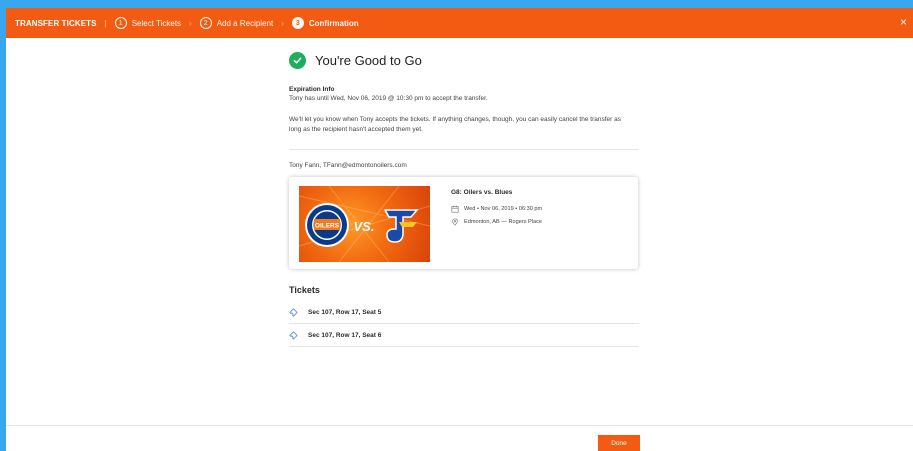  What do you see at coordinates (619, 443) in the screenshot?
I see `done-button: Done` at bounding box center [619, 443].